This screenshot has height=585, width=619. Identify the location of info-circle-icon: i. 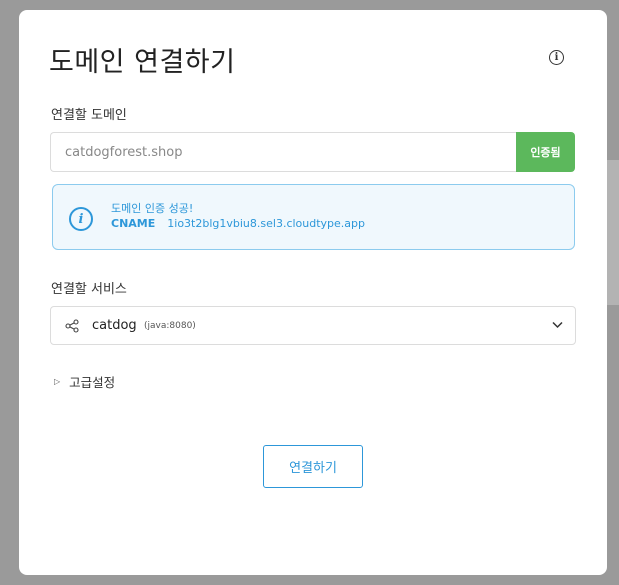
(81, 219).